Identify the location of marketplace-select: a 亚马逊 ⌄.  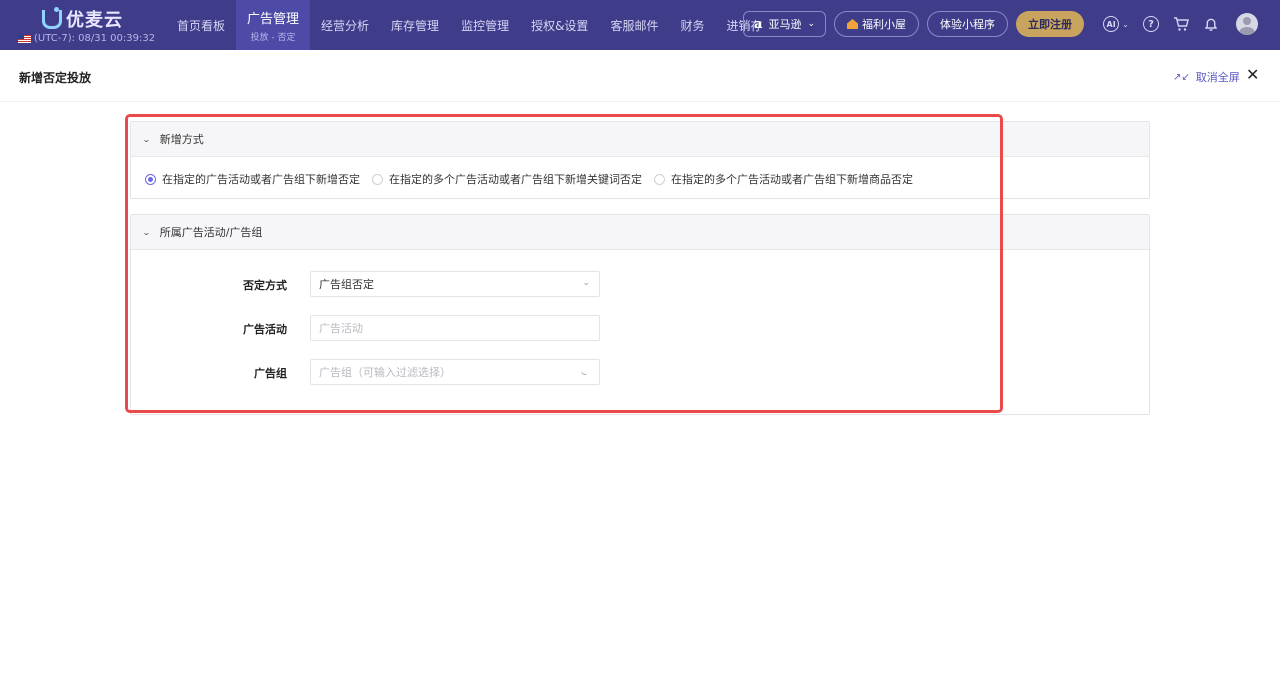
(784, 24).